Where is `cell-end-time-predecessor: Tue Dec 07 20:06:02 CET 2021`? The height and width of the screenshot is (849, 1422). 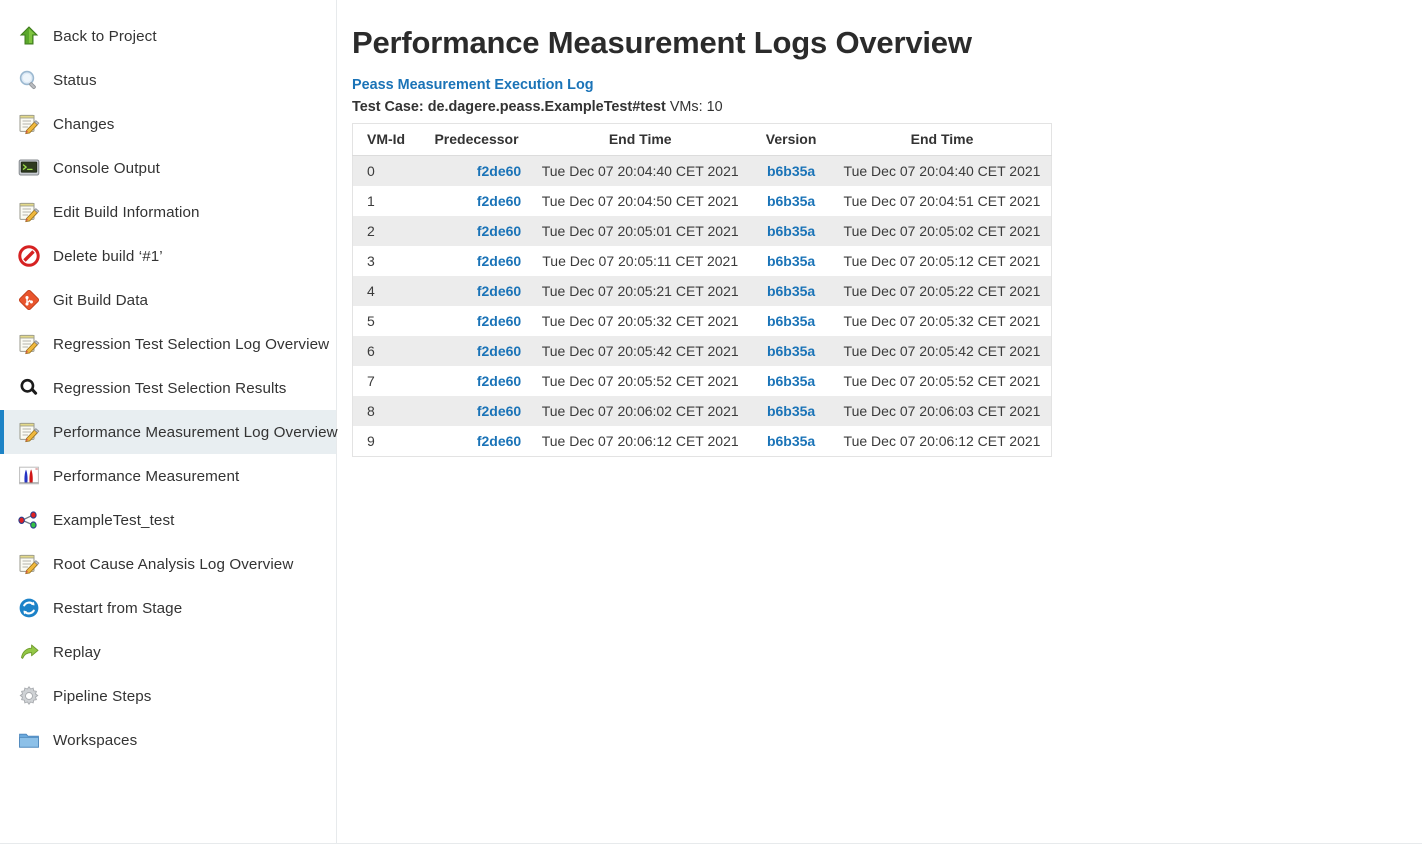
cell-end-time-predecessor: Tue Dec 07 20:06:02 CET 2021 is located at coordinates (640, 411).